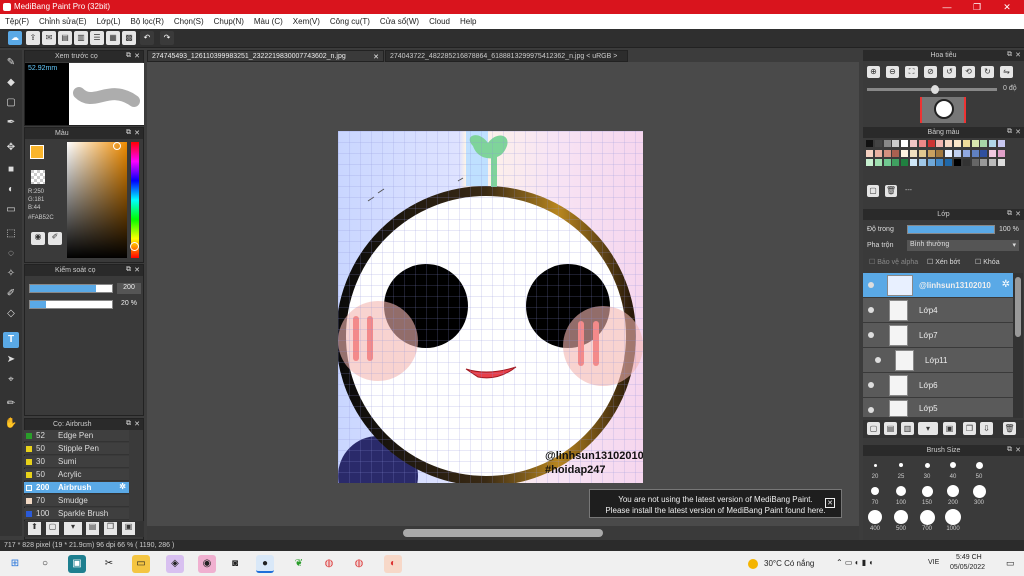 The width and height of the screenshot is (1024, 576). What do you see at coordinates (891, 191) in the screenshot?
I see `palette-delete-icon: 🗑` at bounding box center [891, 191].